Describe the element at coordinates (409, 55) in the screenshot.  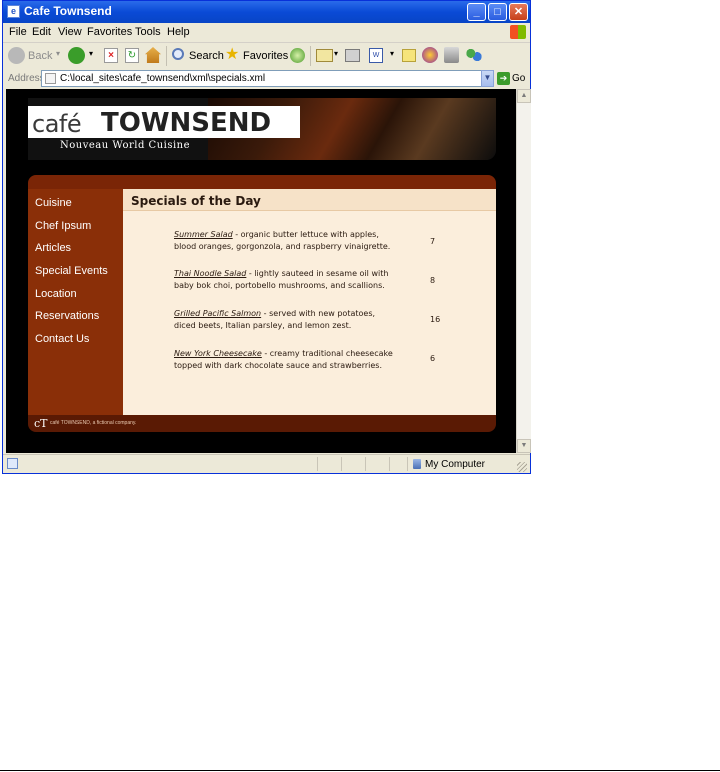
I see `discuss-icon` at that location.